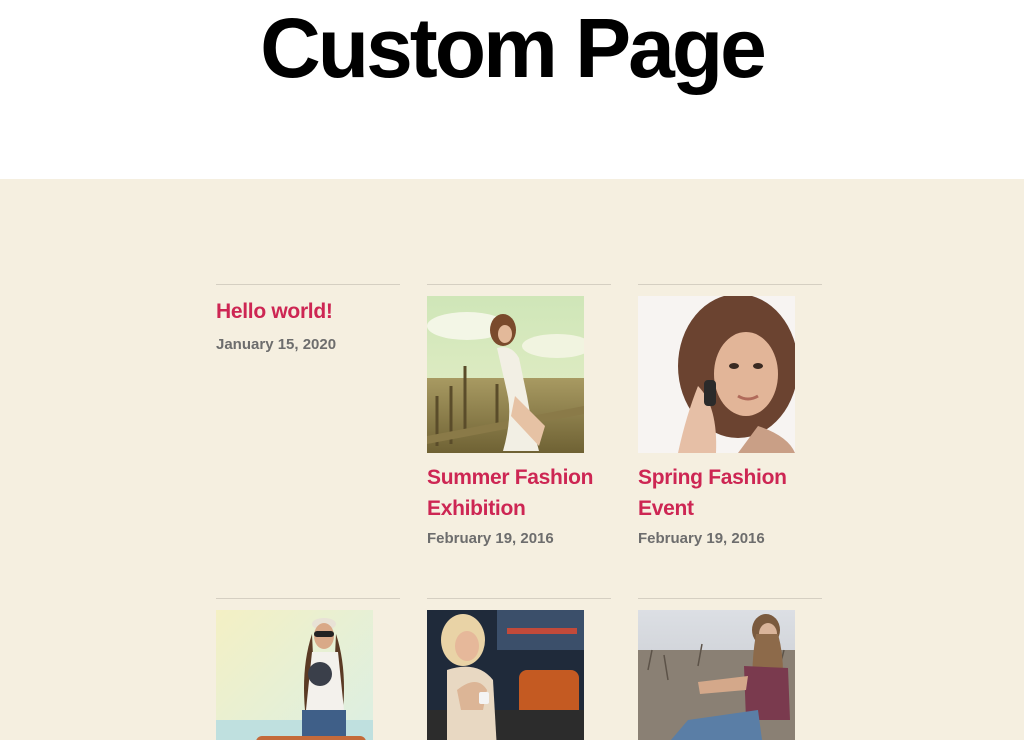 The width and height of the screenshot is (1024, 740). I want to click on post-thumbnail-woman-with-sunglasses-image, so click(294, 675).